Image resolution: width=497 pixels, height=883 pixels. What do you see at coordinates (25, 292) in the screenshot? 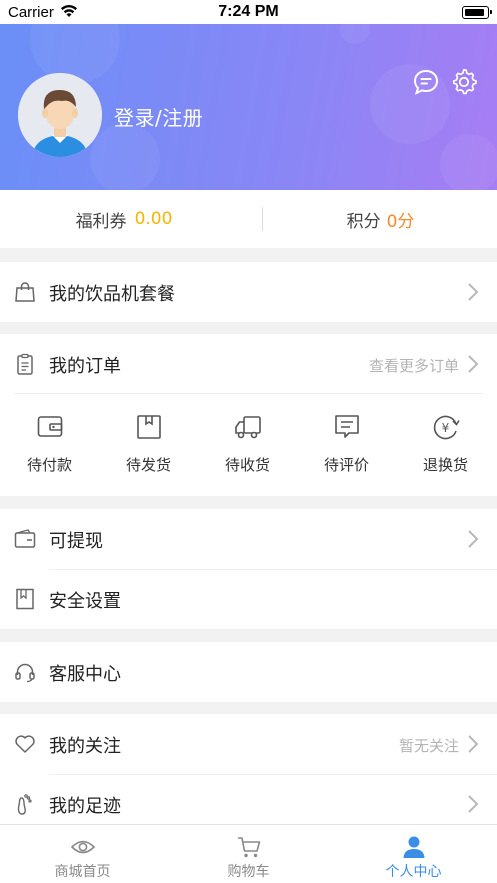
I see `shopping-bag-icon` at bounding box center [25, 292].